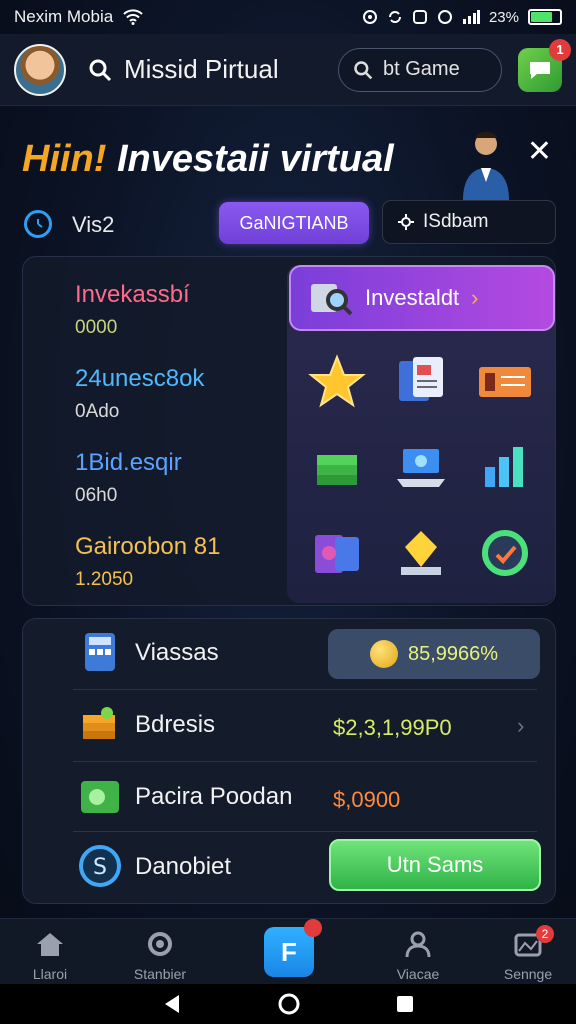 Image resolution: width=576 pixels, height=1024 pixels. I want to click on battery-icon, so click(545, 17).